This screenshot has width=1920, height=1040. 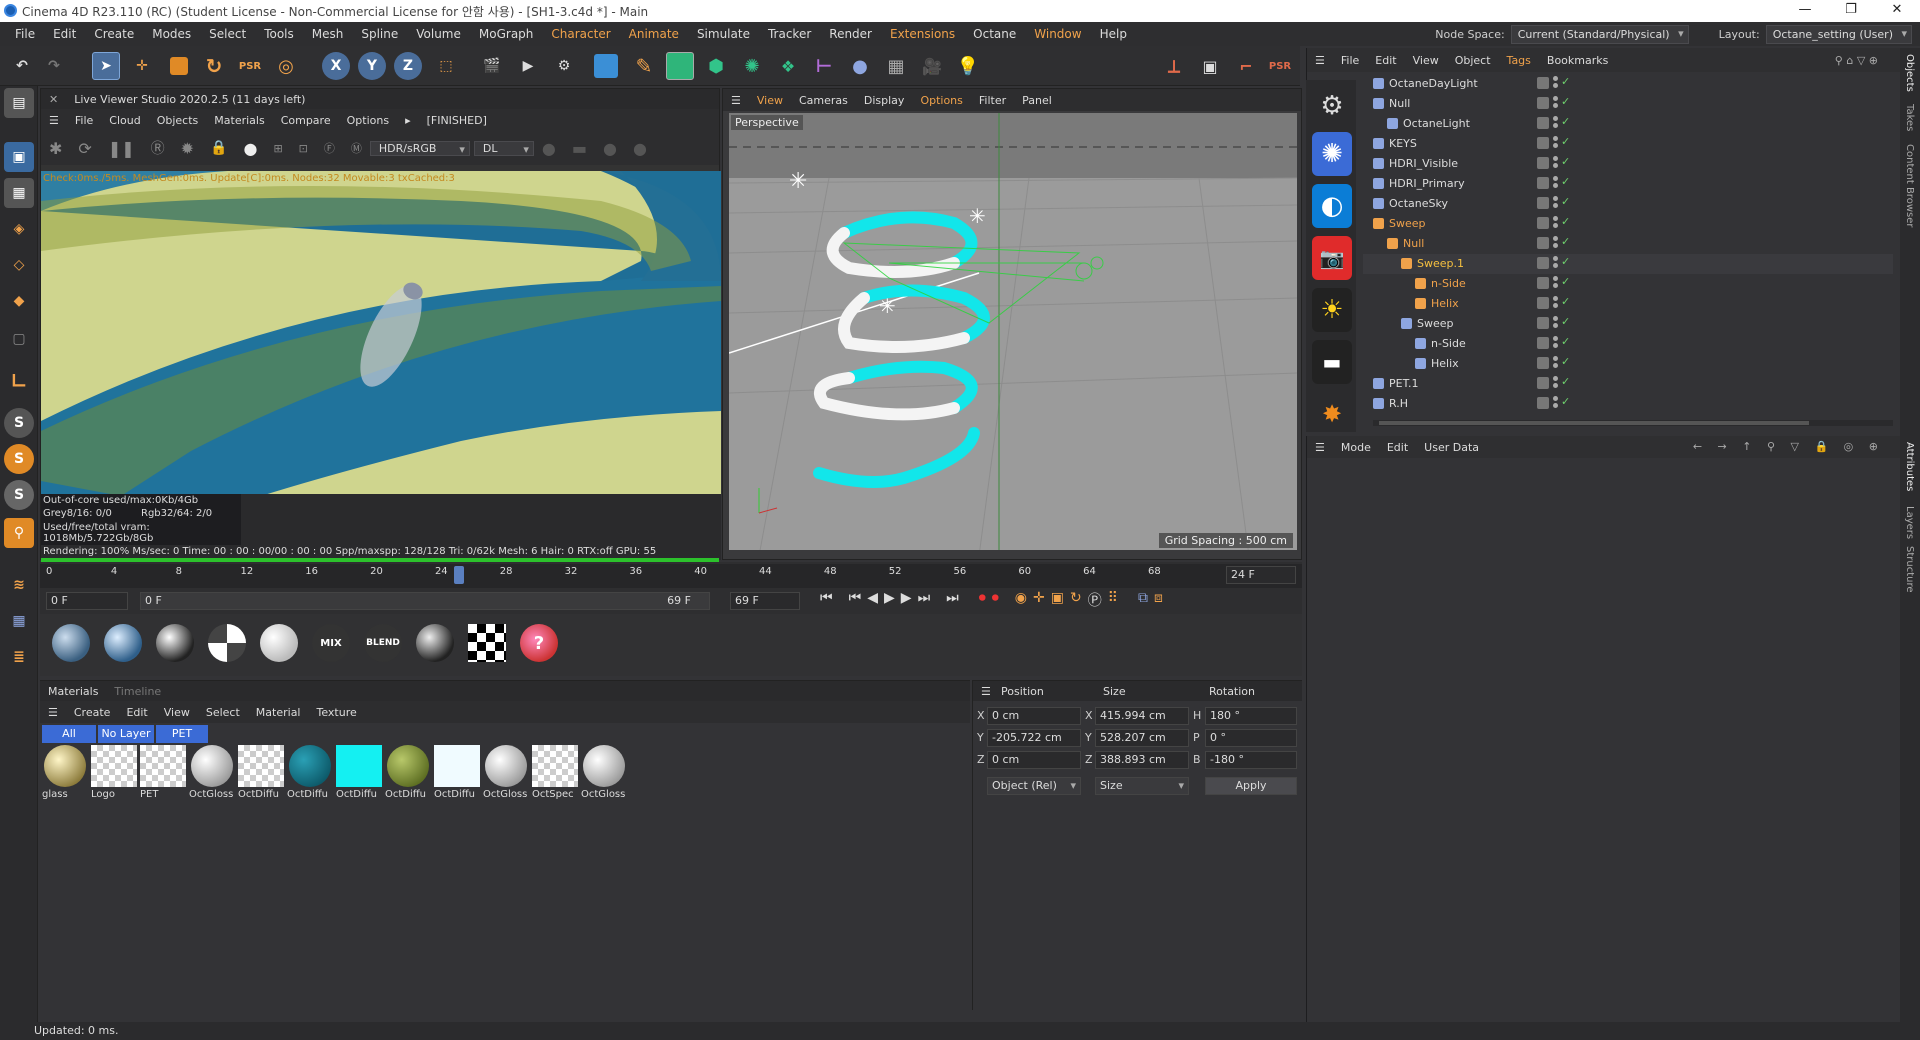 I want to click on start-frame-field: 0 F, so click(x=87, y=601).